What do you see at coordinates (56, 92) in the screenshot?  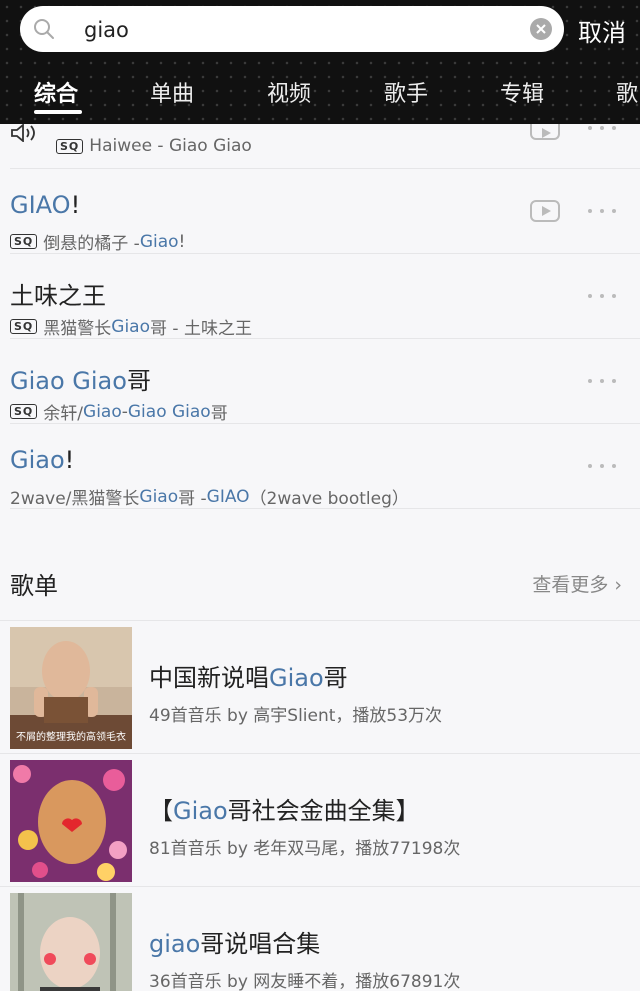 I see `tab-all: 综合` at bounding box center [56, 92].